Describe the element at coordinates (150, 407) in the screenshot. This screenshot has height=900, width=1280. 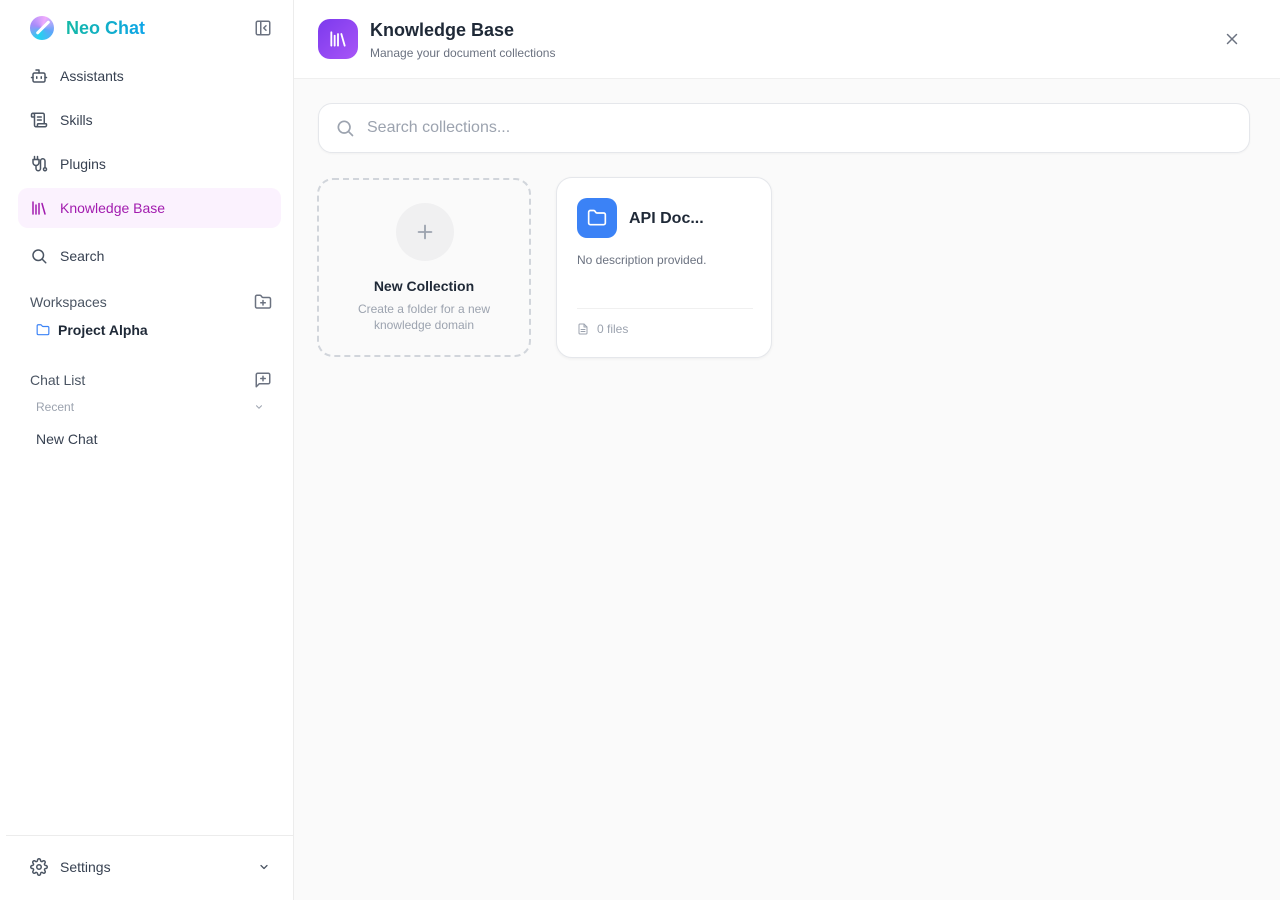
I see `recent-group-toggle: Recent` at that location.